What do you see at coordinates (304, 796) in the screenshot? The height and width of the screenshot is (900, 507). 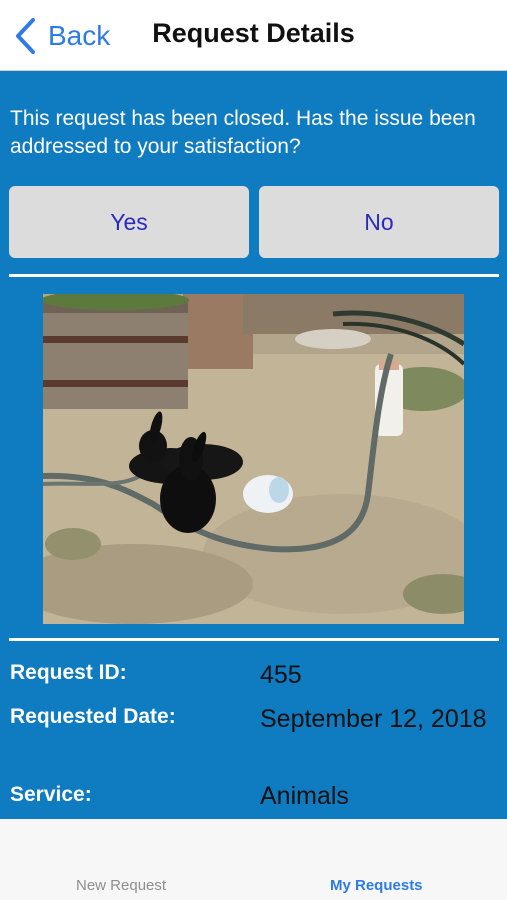 I see `service-value: Animals` at bounding box center [304, 796].